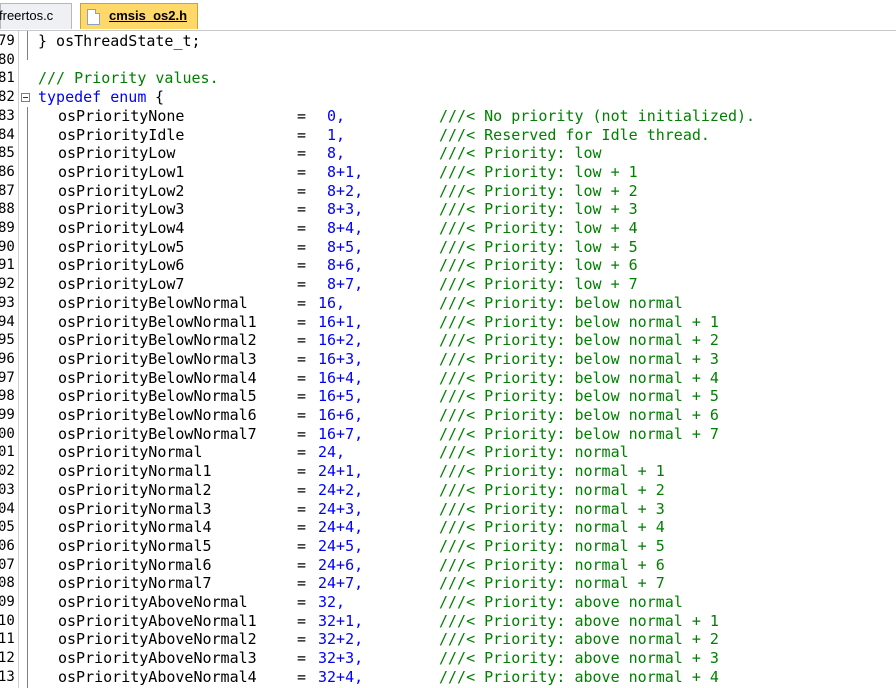  Describe the element at coordinates (341, 171) in the screenshot. I see `enum-value: 8+1,` at that location.